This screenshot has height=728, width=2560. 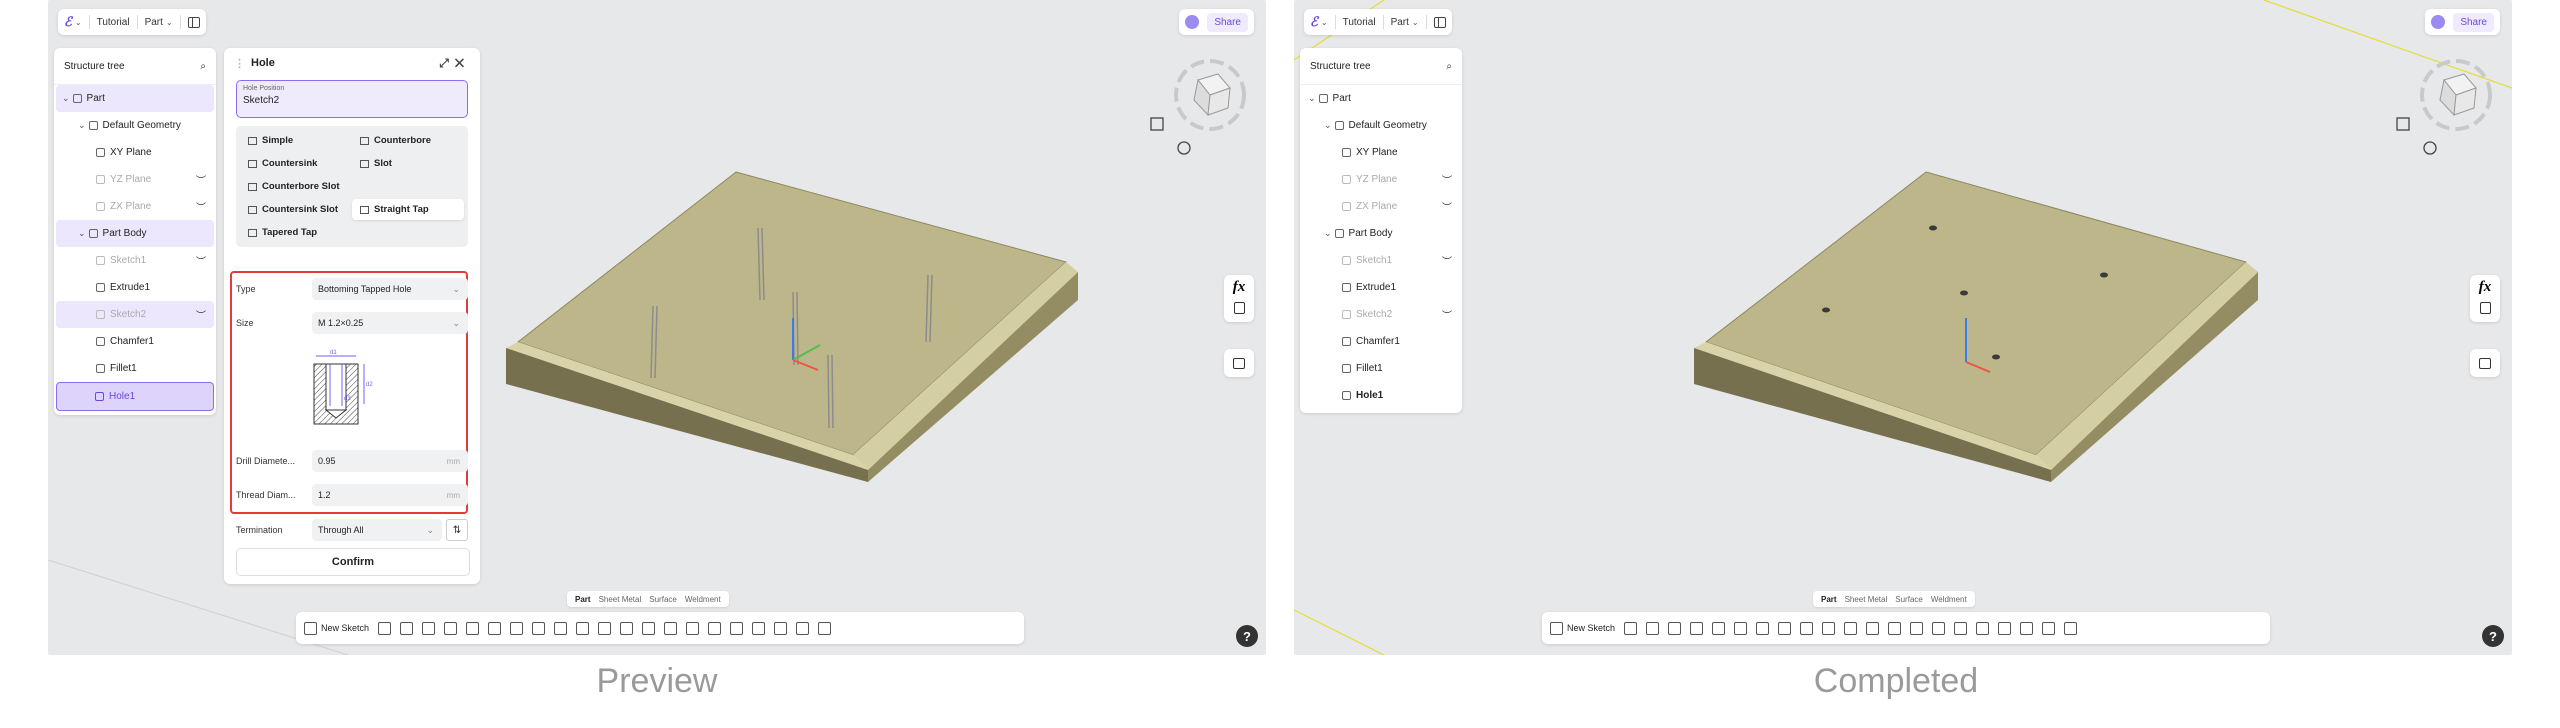 What do you see at coordinates (135, 179) in the screenshot?
I see `tree-item-yz-plane: YZ Plane ︶` at bounding box center [135, 179].